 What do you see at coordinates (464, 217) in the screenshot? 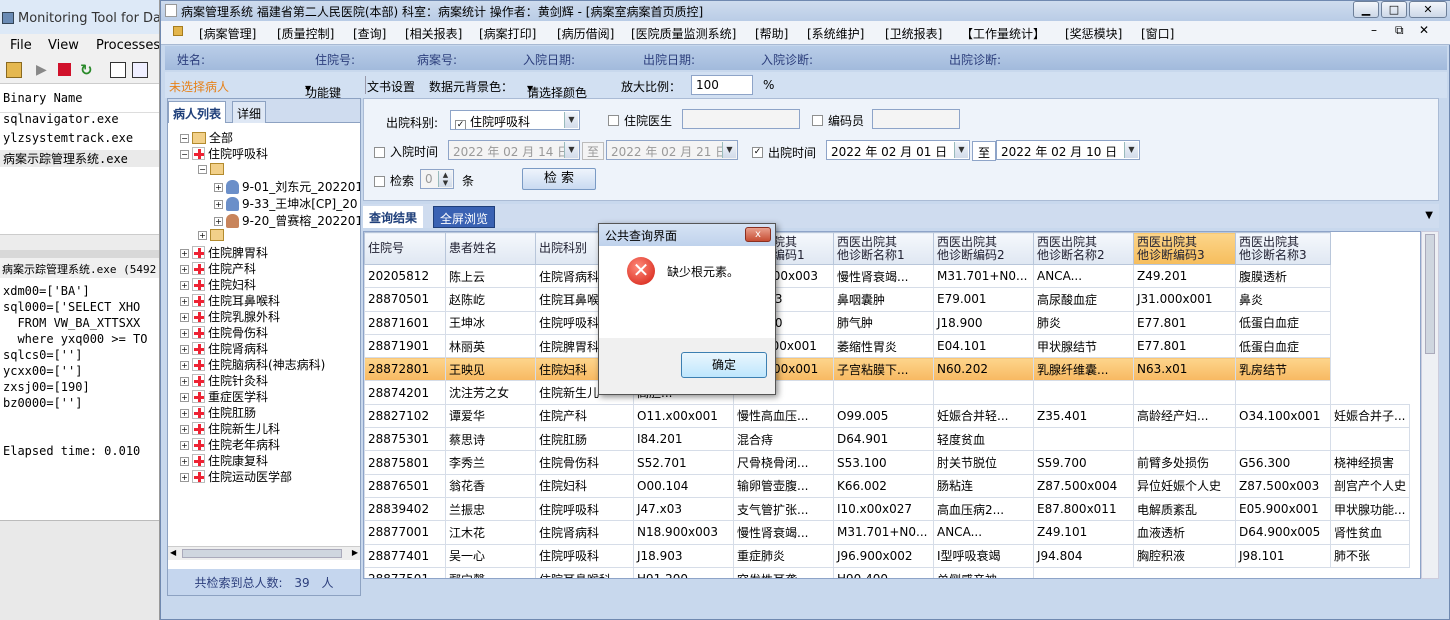
I see `tab-fullscreen: 全屏浏览` at bounding box center [464, 217].